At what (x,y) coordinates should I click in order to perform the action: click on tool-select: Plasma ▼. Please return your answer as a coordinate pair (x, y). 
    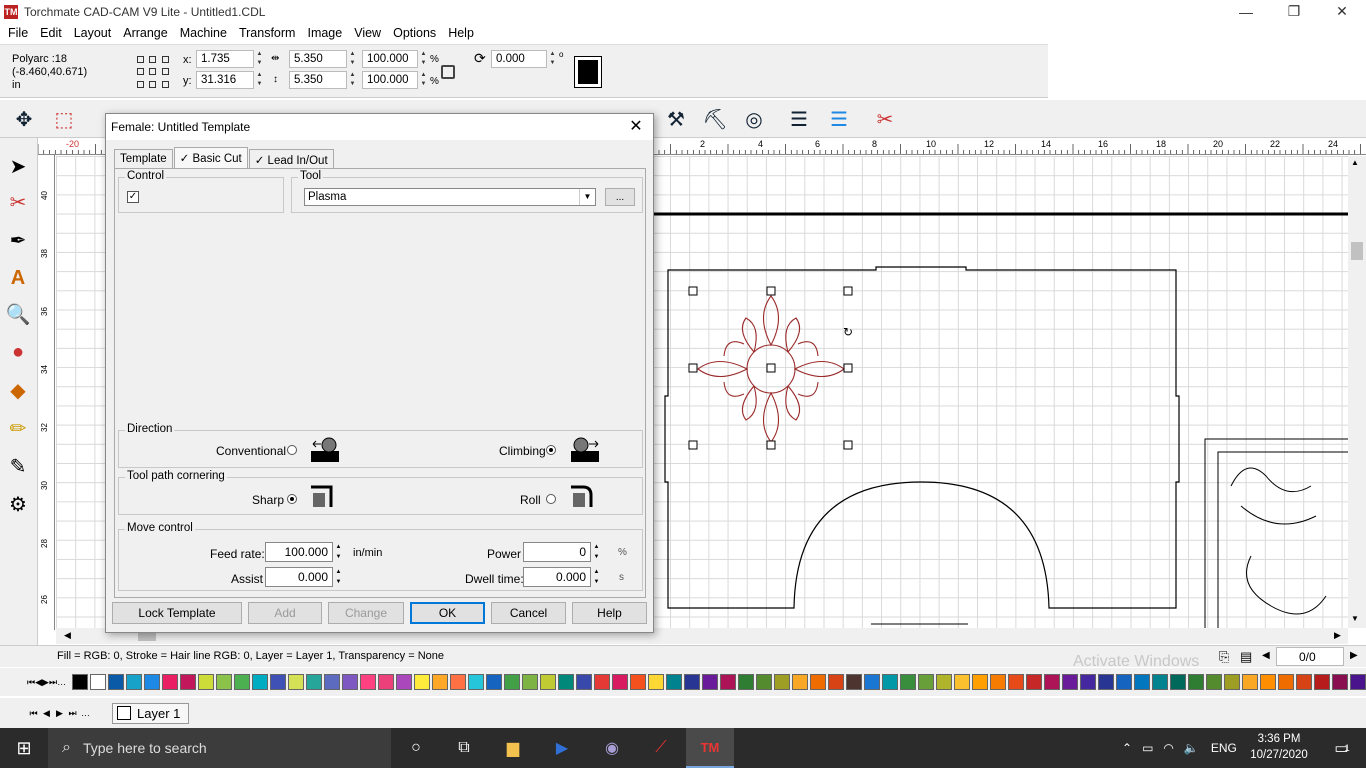
    Looking at the image, I should click on (450, 197).